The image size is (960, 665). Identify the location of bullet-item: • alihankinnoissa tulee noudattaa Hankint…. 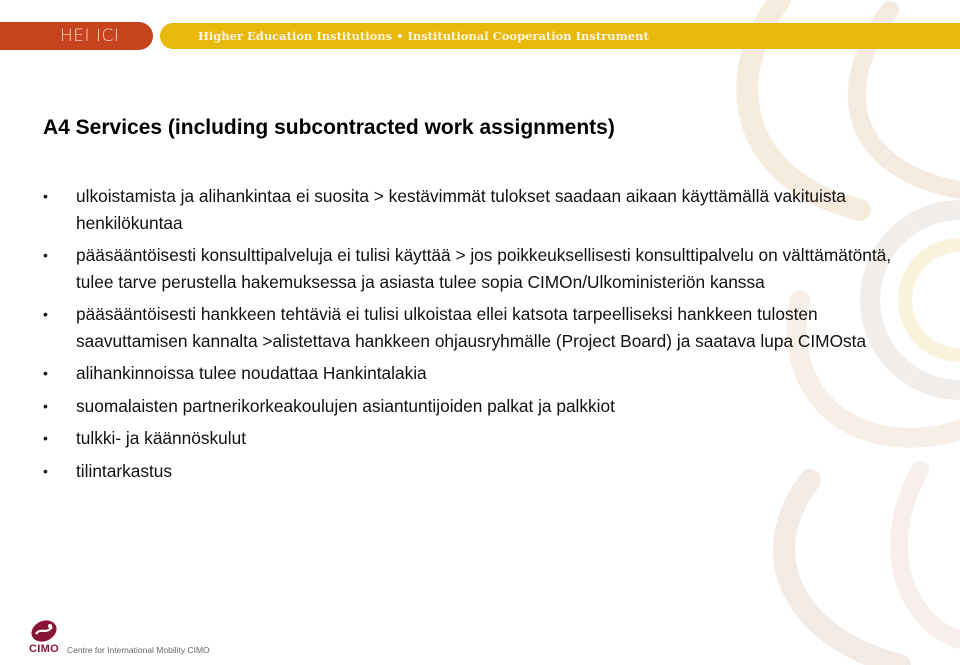
(468, 373).